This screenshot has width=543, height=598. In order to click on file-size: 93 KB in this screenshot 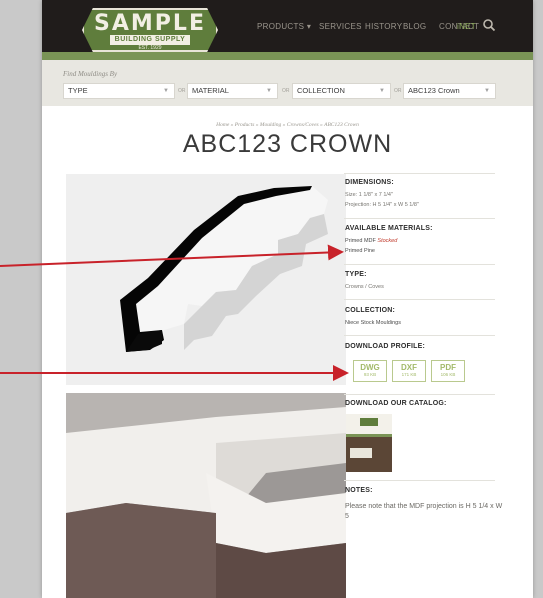, I will do `click(370, 374)`.